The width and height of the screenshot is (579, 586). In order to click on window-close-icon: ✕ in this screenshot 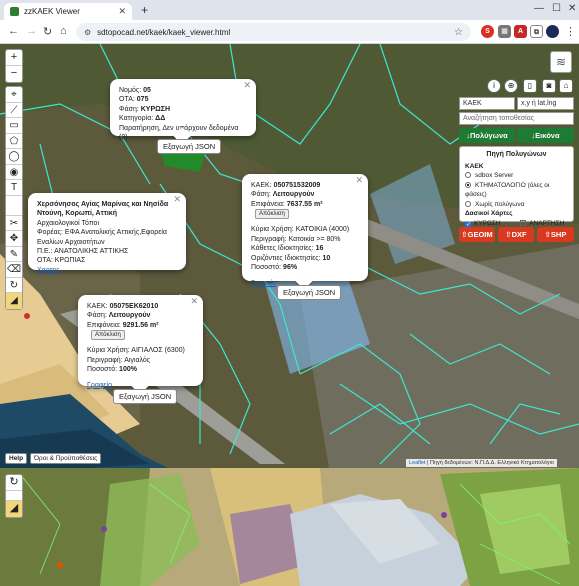, I will do `click(572, 8)`.